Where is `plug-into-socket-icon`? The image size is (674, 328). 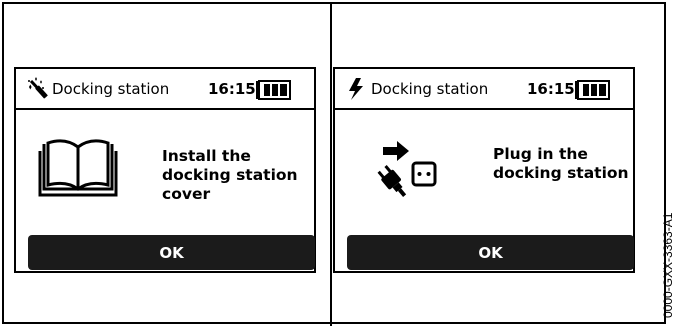
plug-into-socket-icon is located at coordinates (407, 169).